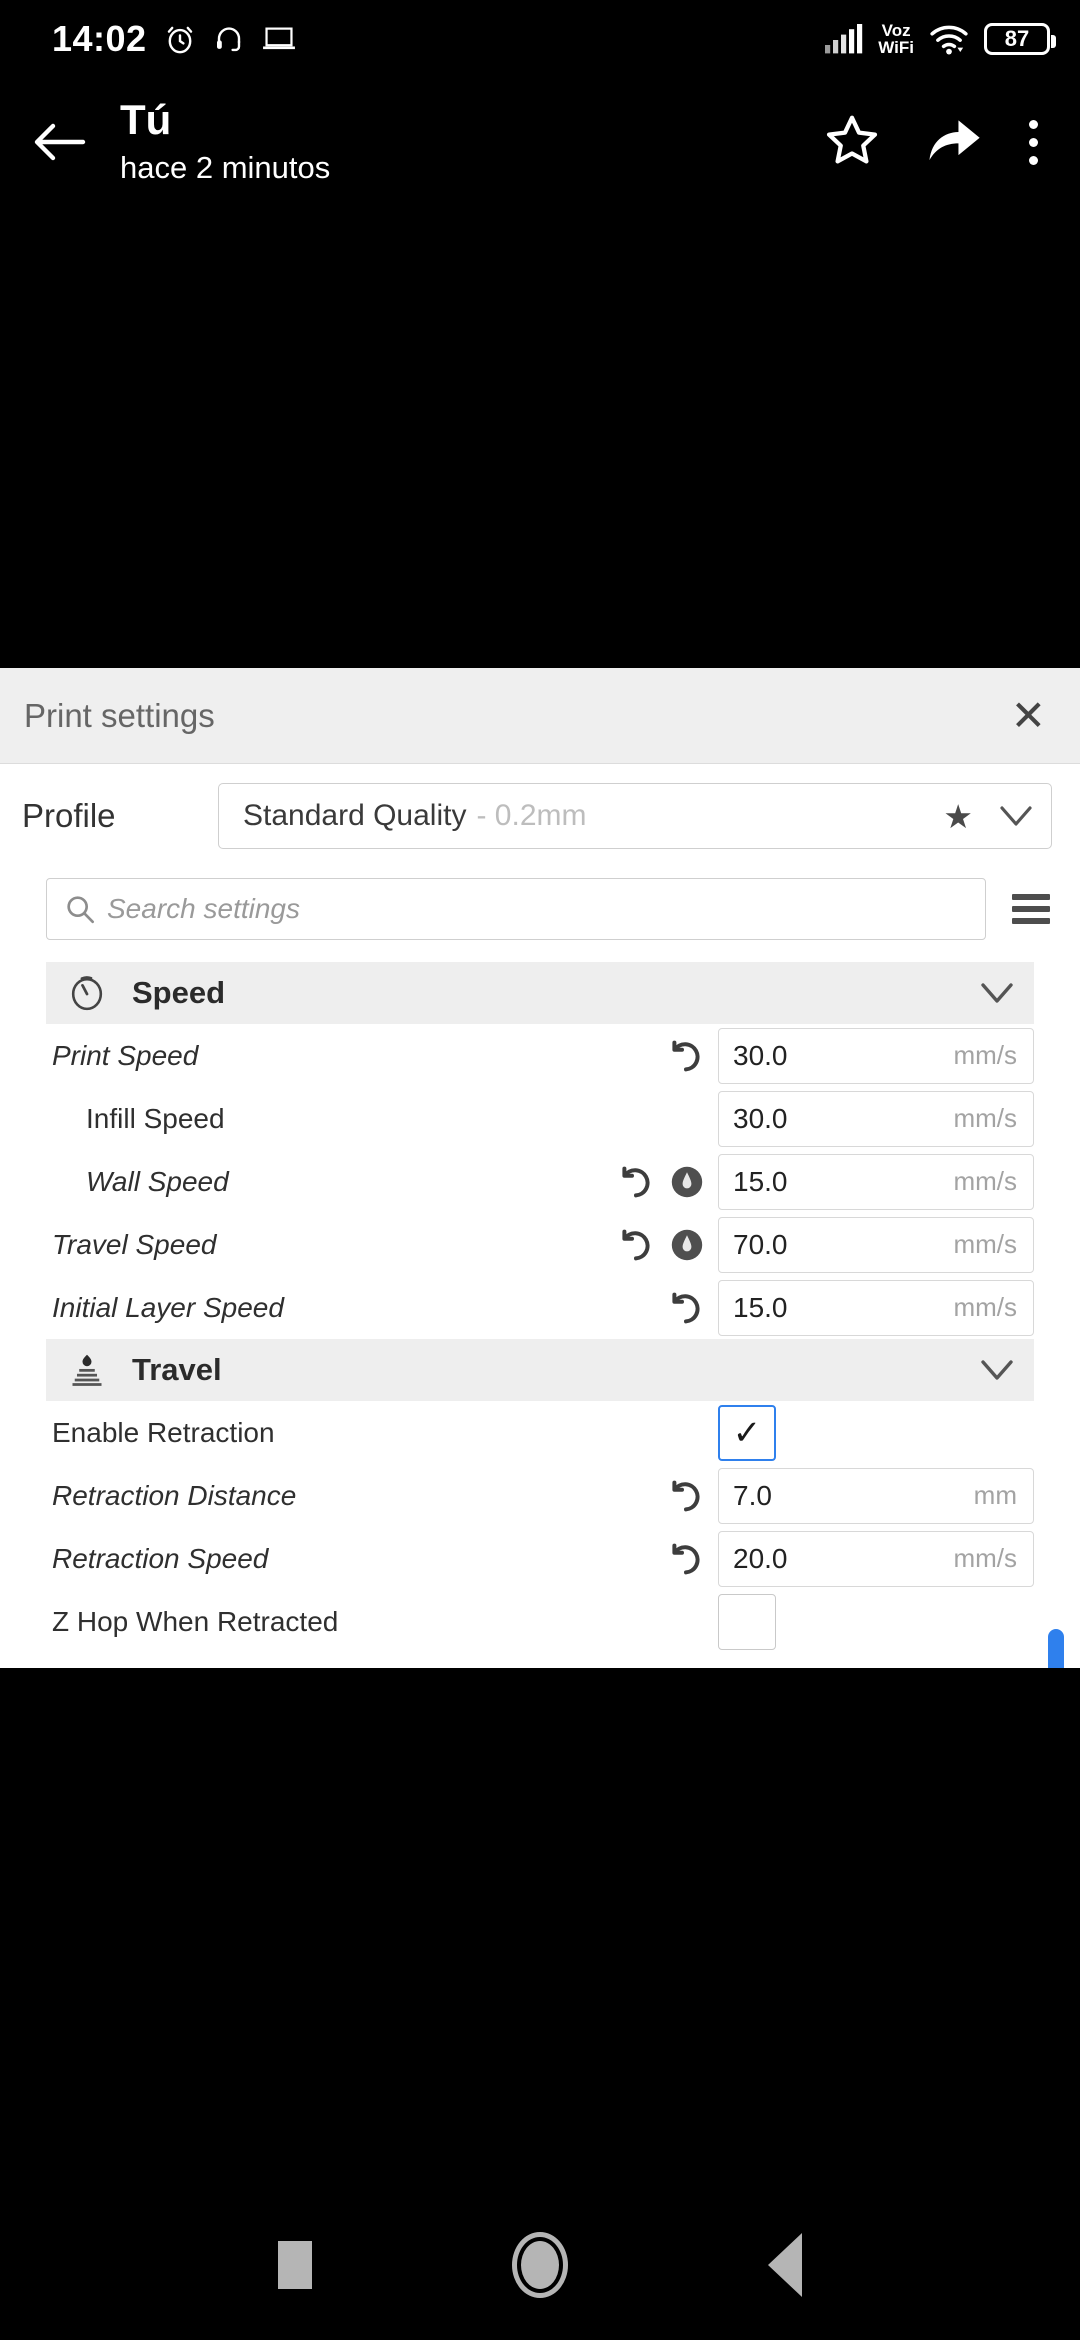 The height and width of the screenshot is (2340, 1080). What do you see at coordinates (760, 1244) in the screenshot?
I see `setting-value: 70.0` at bounding box center [760, 1244].